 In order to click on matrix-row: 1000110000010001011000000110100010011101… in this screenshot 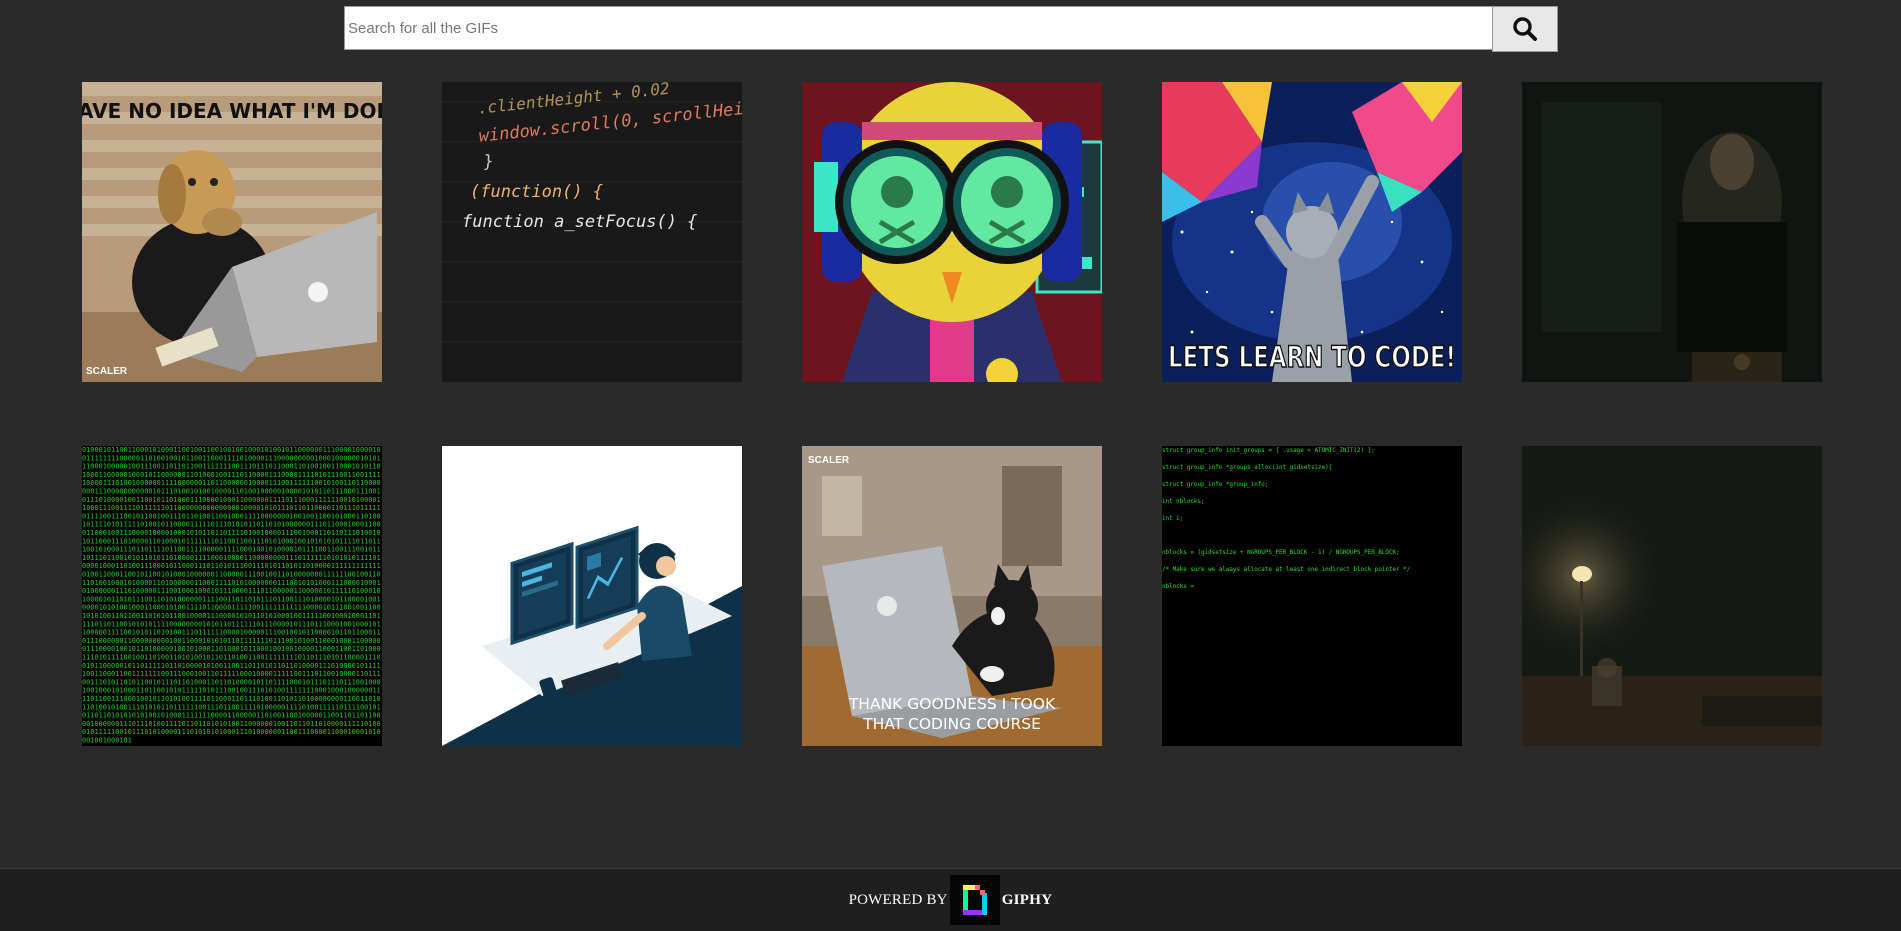, I will do `click(231, 475)`.